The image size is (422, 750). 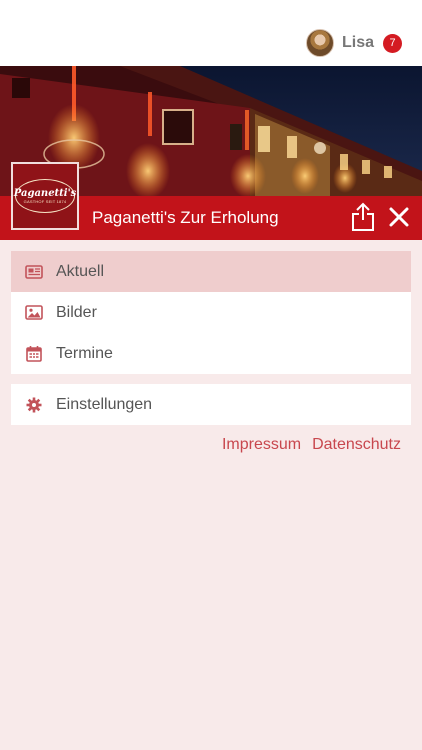 I want to click on menu-item-label: Termine, so click(x=84, y=353).